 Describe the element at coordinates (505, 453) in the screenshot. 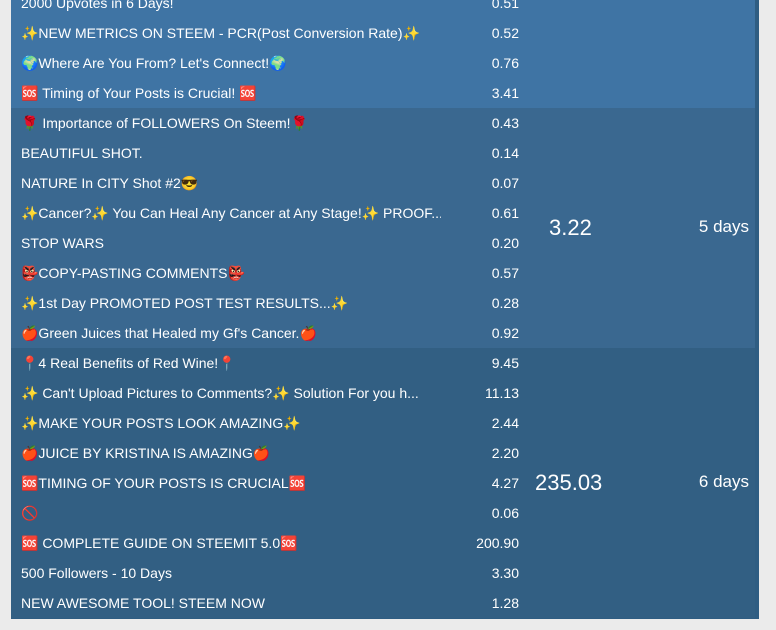

I see `post-payout-value: 2.20` at that location.